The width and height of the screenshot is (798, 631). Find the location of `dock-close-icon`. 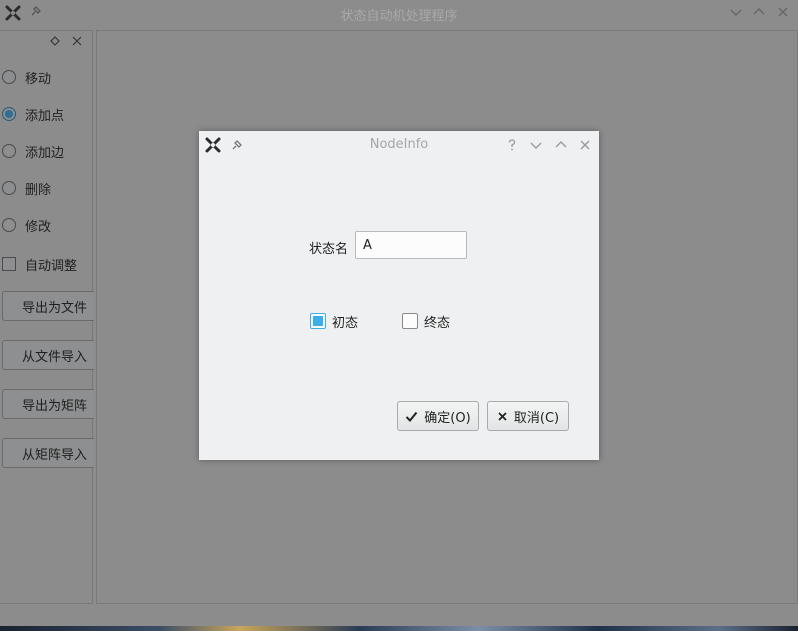

dock-close-icon is located at coordinates (77, 41).